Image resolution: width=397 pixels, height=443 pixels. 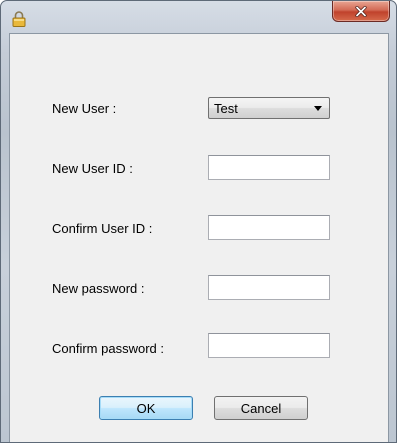 I want to click on new-user-label: New User :, so click(x=84, y=108).